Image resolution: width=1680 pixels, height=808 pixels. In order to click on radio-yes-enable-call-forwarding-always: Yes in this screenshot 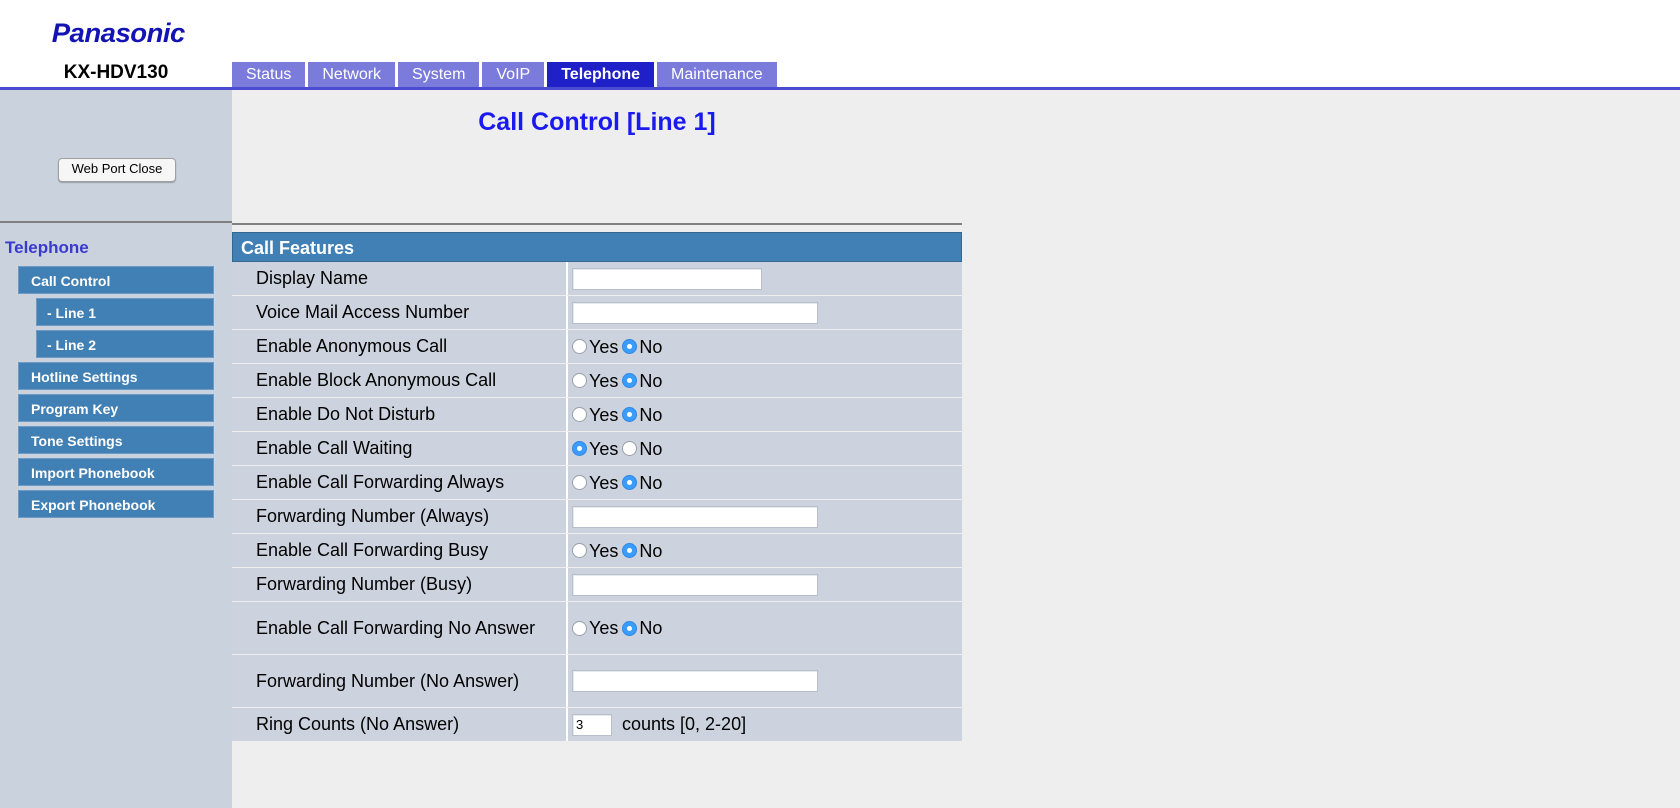, I will do `click(595, 483)`.